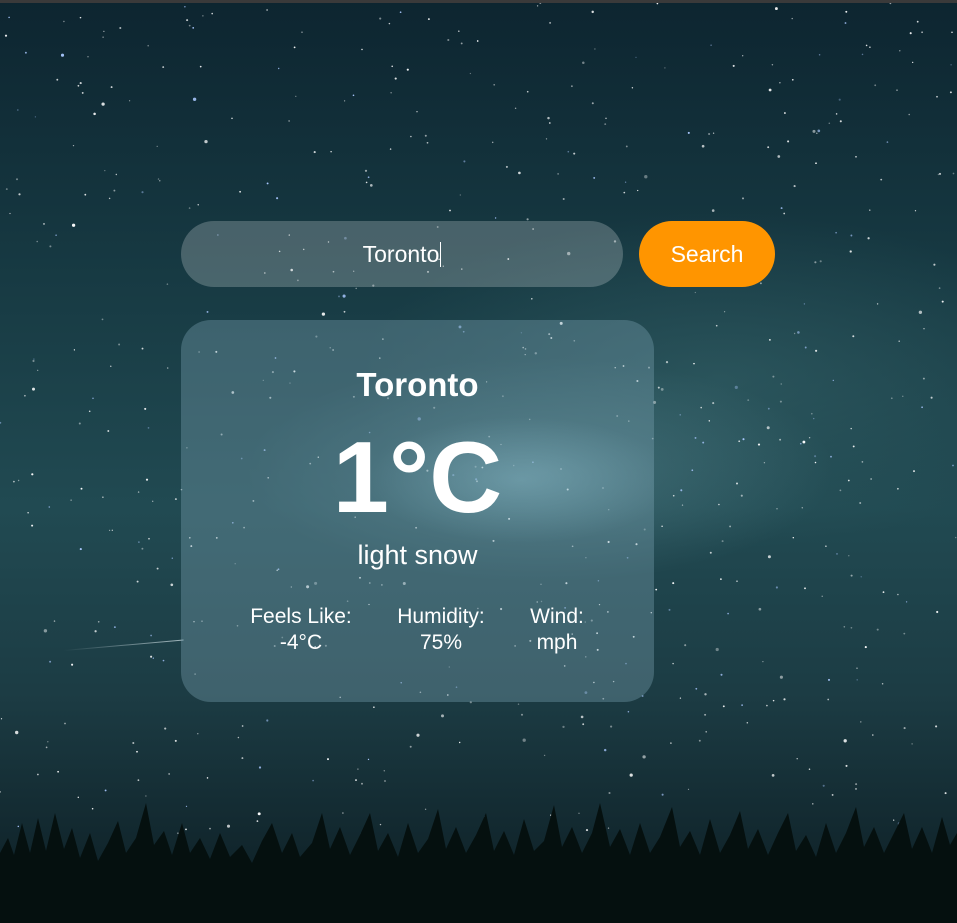 The image size is (957, 923). Describe the element at coordinates (478, 863) in the screenshot. I see `forest-silhouette` at that location.